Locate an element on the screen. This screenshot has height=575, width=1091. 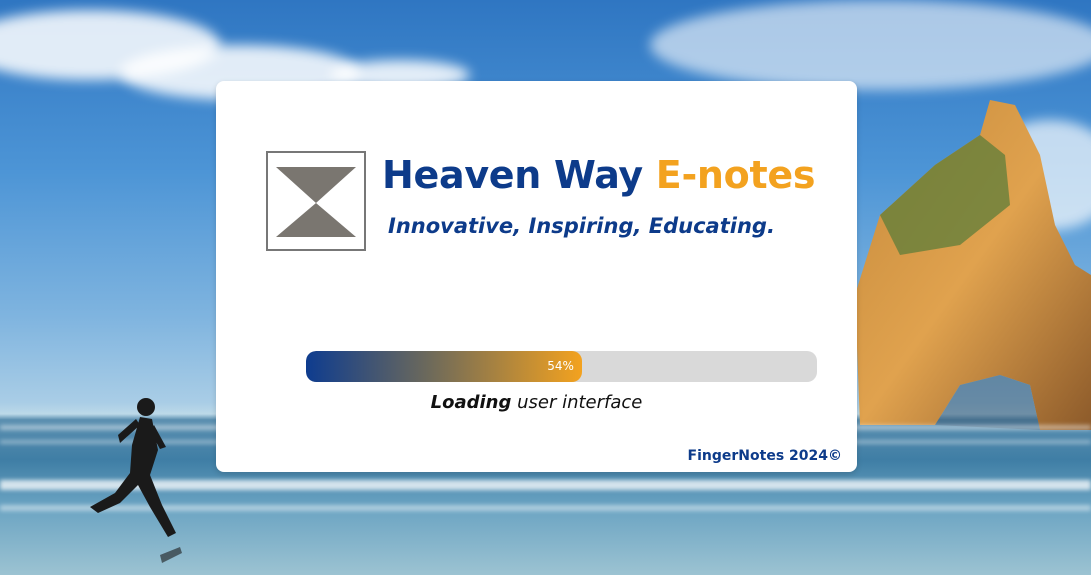
app-title: Heaven Way E-notes is located at coordinates (598, 175).